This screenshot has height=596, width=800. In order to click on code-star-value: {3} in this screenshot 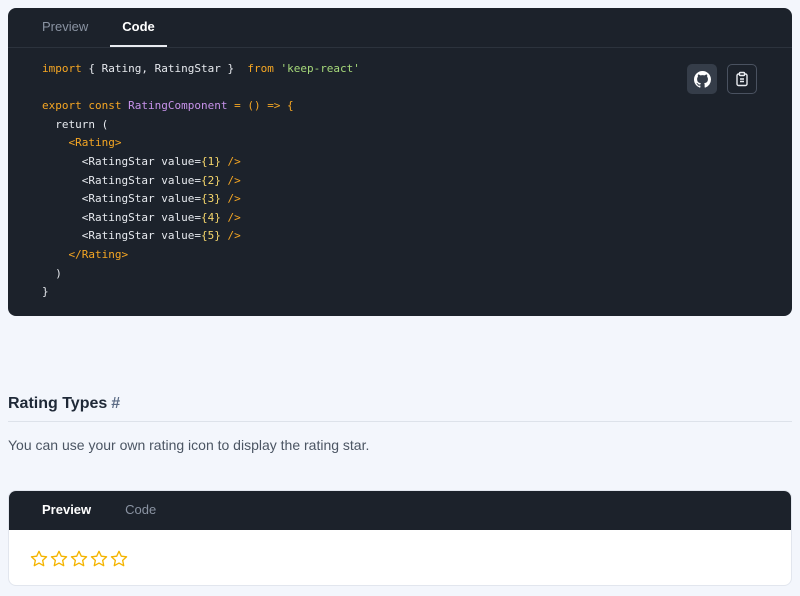, I will do `click(210, 199)`.